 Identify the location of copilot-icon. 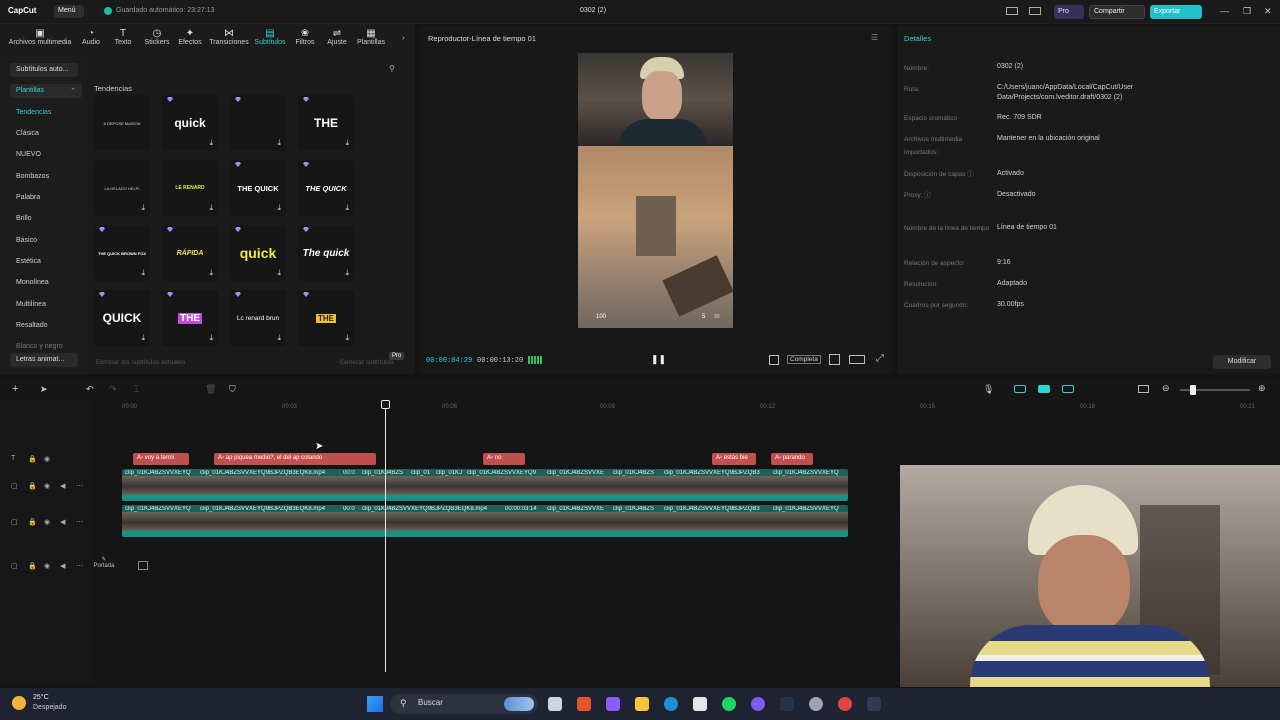
(613, 704).